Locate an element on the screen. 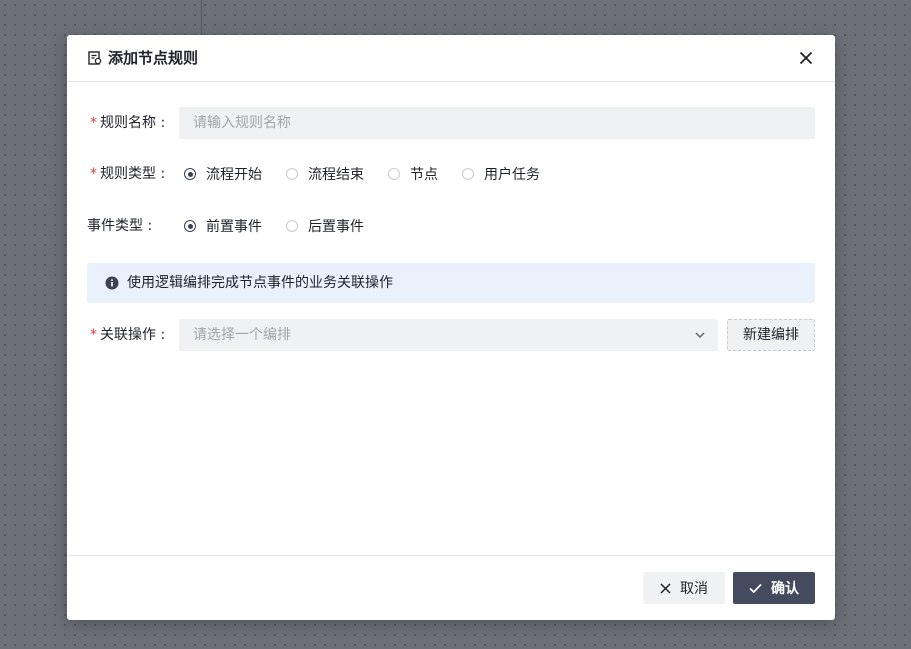 This screenshot has width=911, height=649. related-action-label: * 关联操作 : is located at coordinates (128, 335).